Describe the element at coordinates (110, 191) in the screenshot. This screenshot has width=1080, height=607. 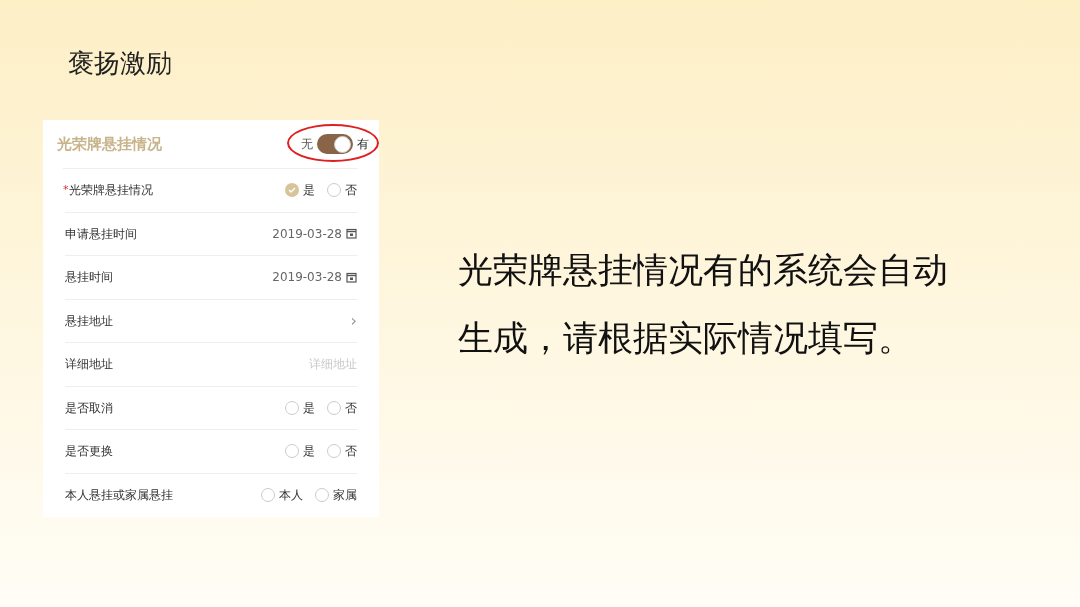
I see `field-label: 光荣牌悬挂情况` at that location.